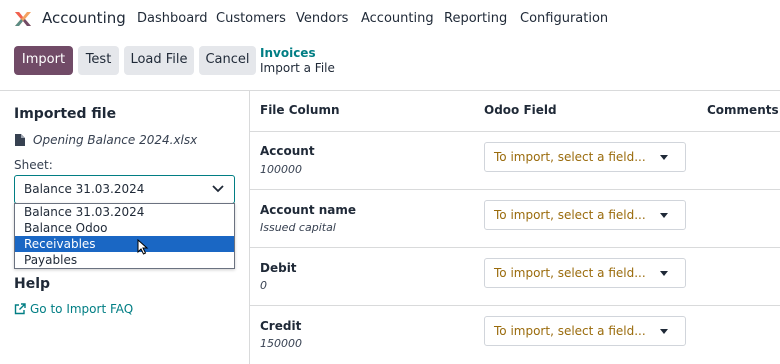 The height and width of the screenshot is (364, 780). What do you see at coordinates (263, 285) in the screenshot?
I see `file-column-sample: 0` at bounding box center [263, 285].